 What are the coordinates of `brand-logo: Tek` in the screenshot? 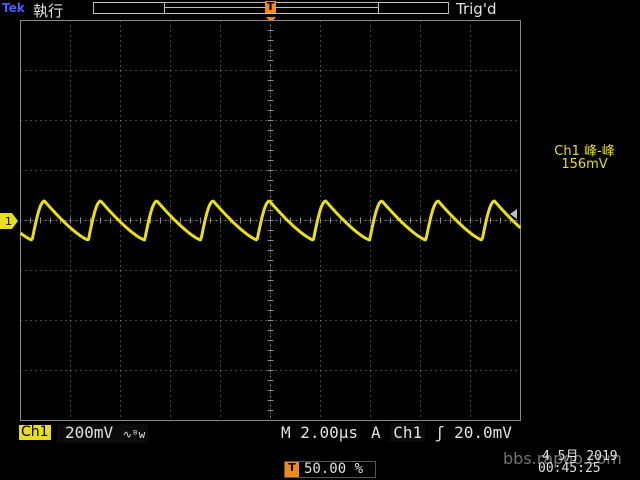 It's located at (13, 8).